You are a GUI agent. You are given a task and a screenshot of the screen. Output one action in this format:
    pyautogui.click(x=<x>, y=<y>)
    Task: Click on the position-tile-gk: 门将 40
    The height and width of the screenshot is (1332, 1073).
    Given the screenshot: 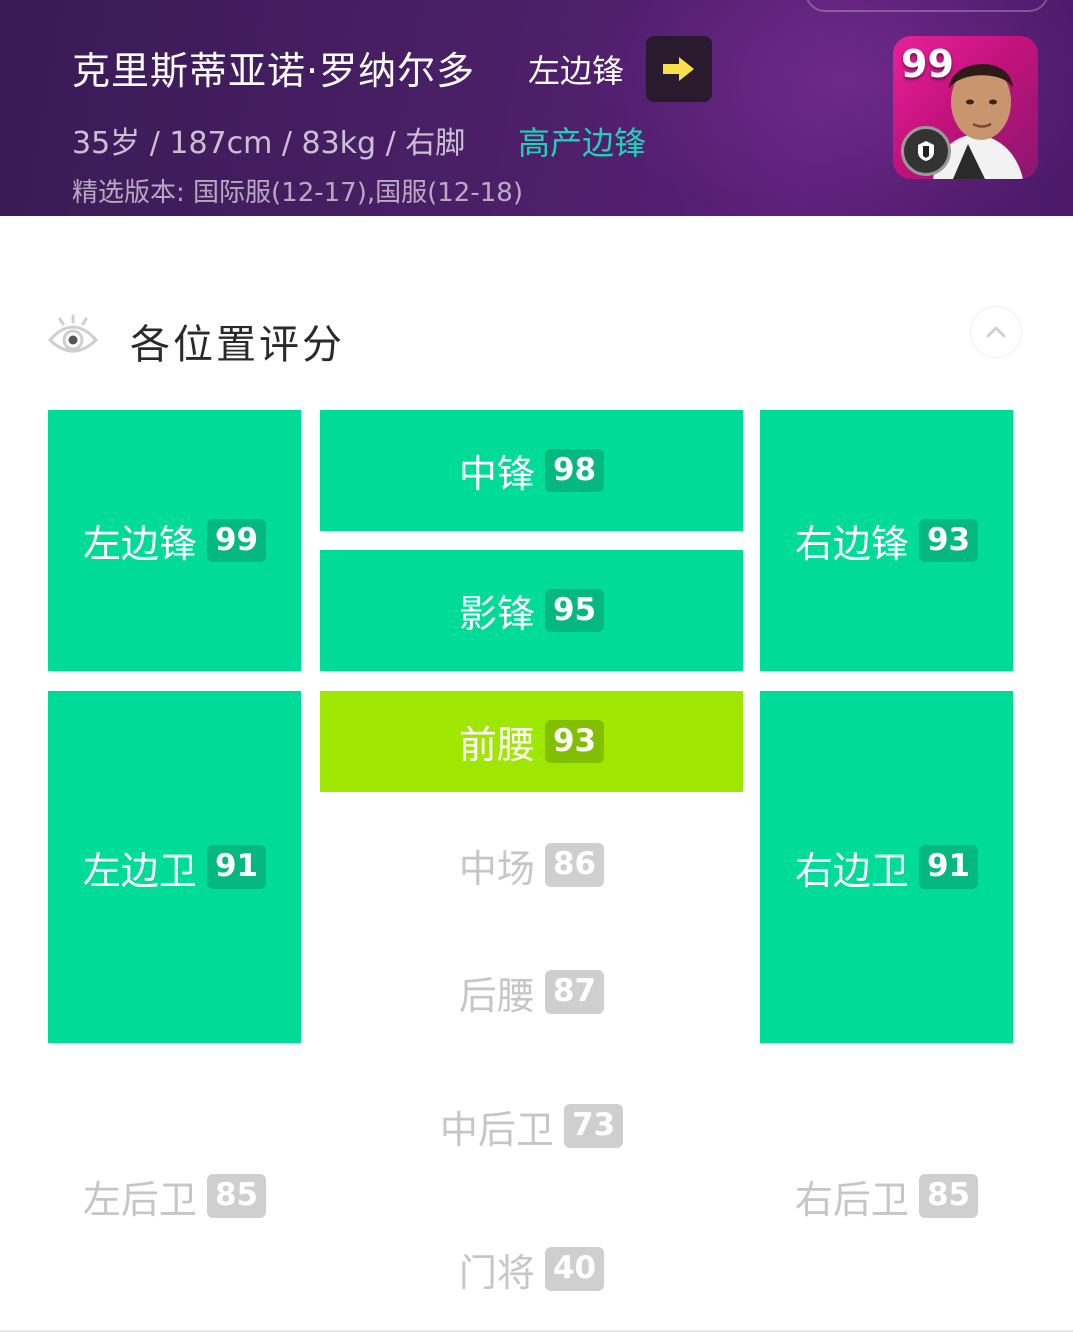 What is the action you would take?
    pyautogui.click(x=531, y=1269)
    